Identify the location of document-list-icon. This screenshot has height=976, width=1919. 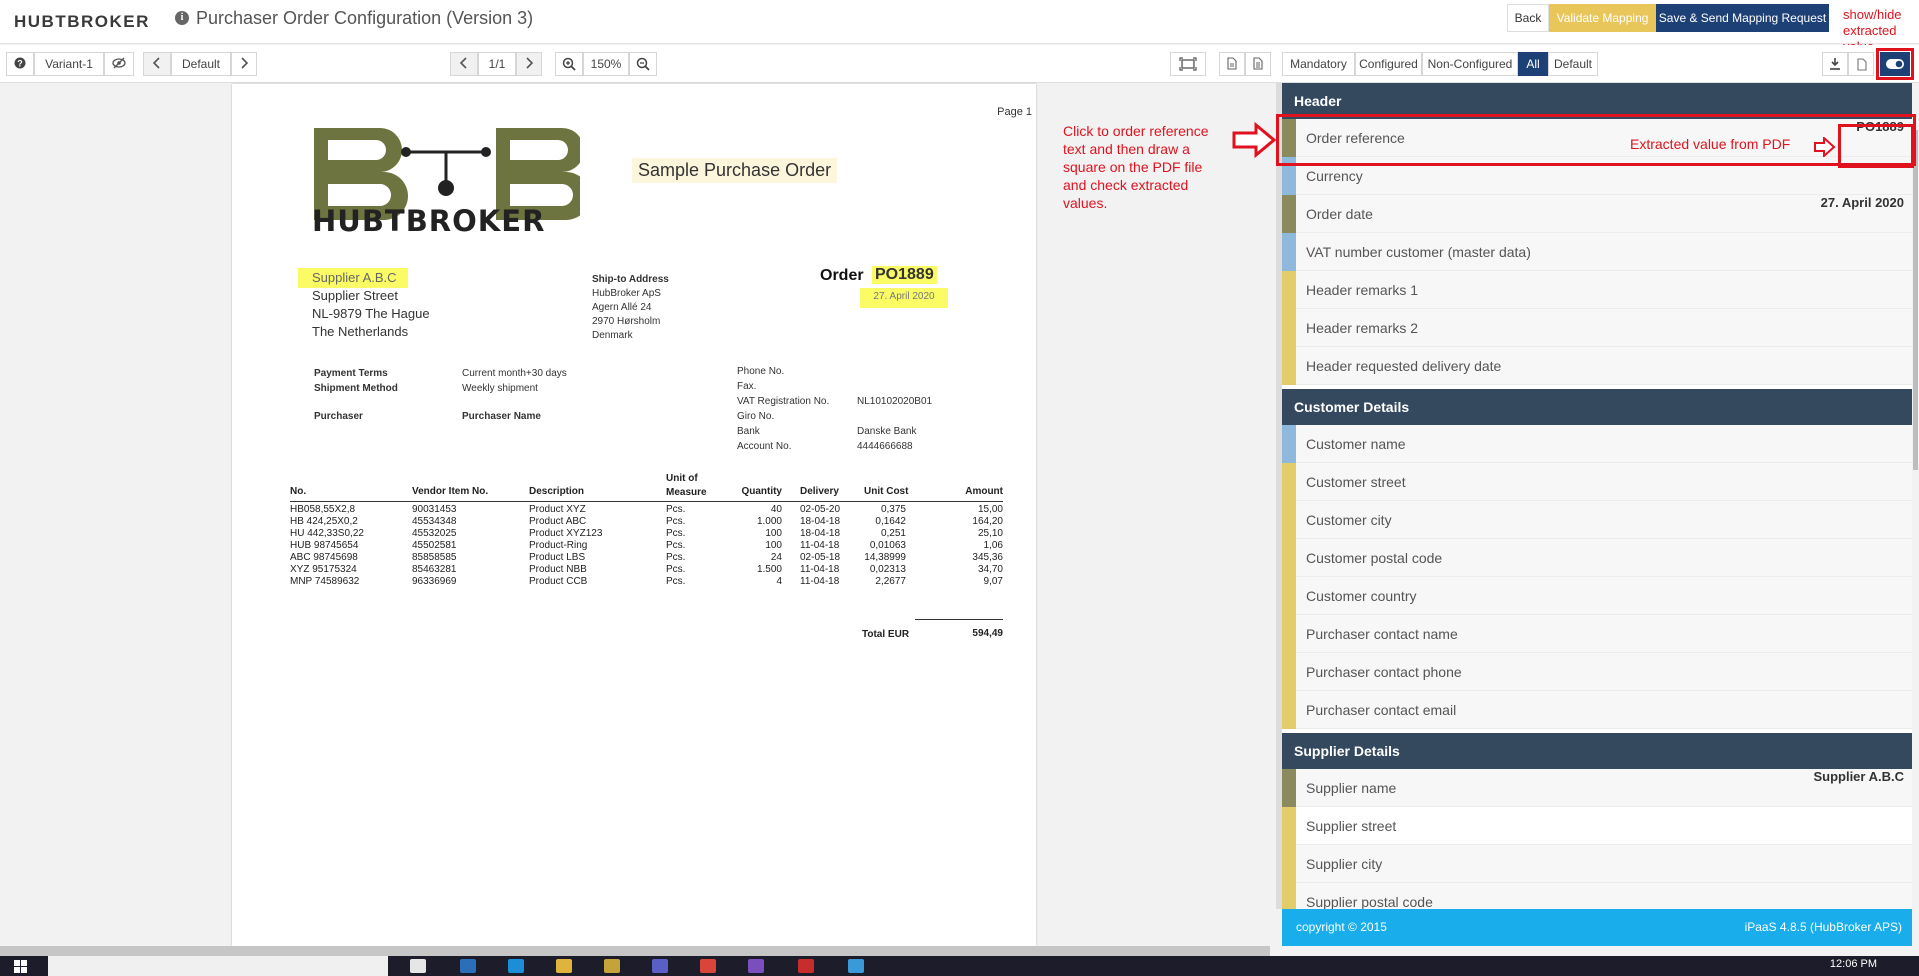
(1258, 64).